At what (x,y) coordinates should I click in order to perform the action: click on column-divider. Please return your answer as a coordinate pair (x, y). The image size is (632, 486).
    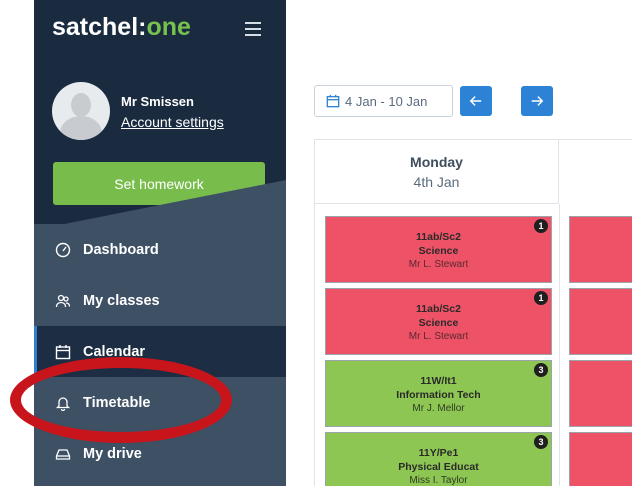
    Looking at the image, I should click on (559, 345).